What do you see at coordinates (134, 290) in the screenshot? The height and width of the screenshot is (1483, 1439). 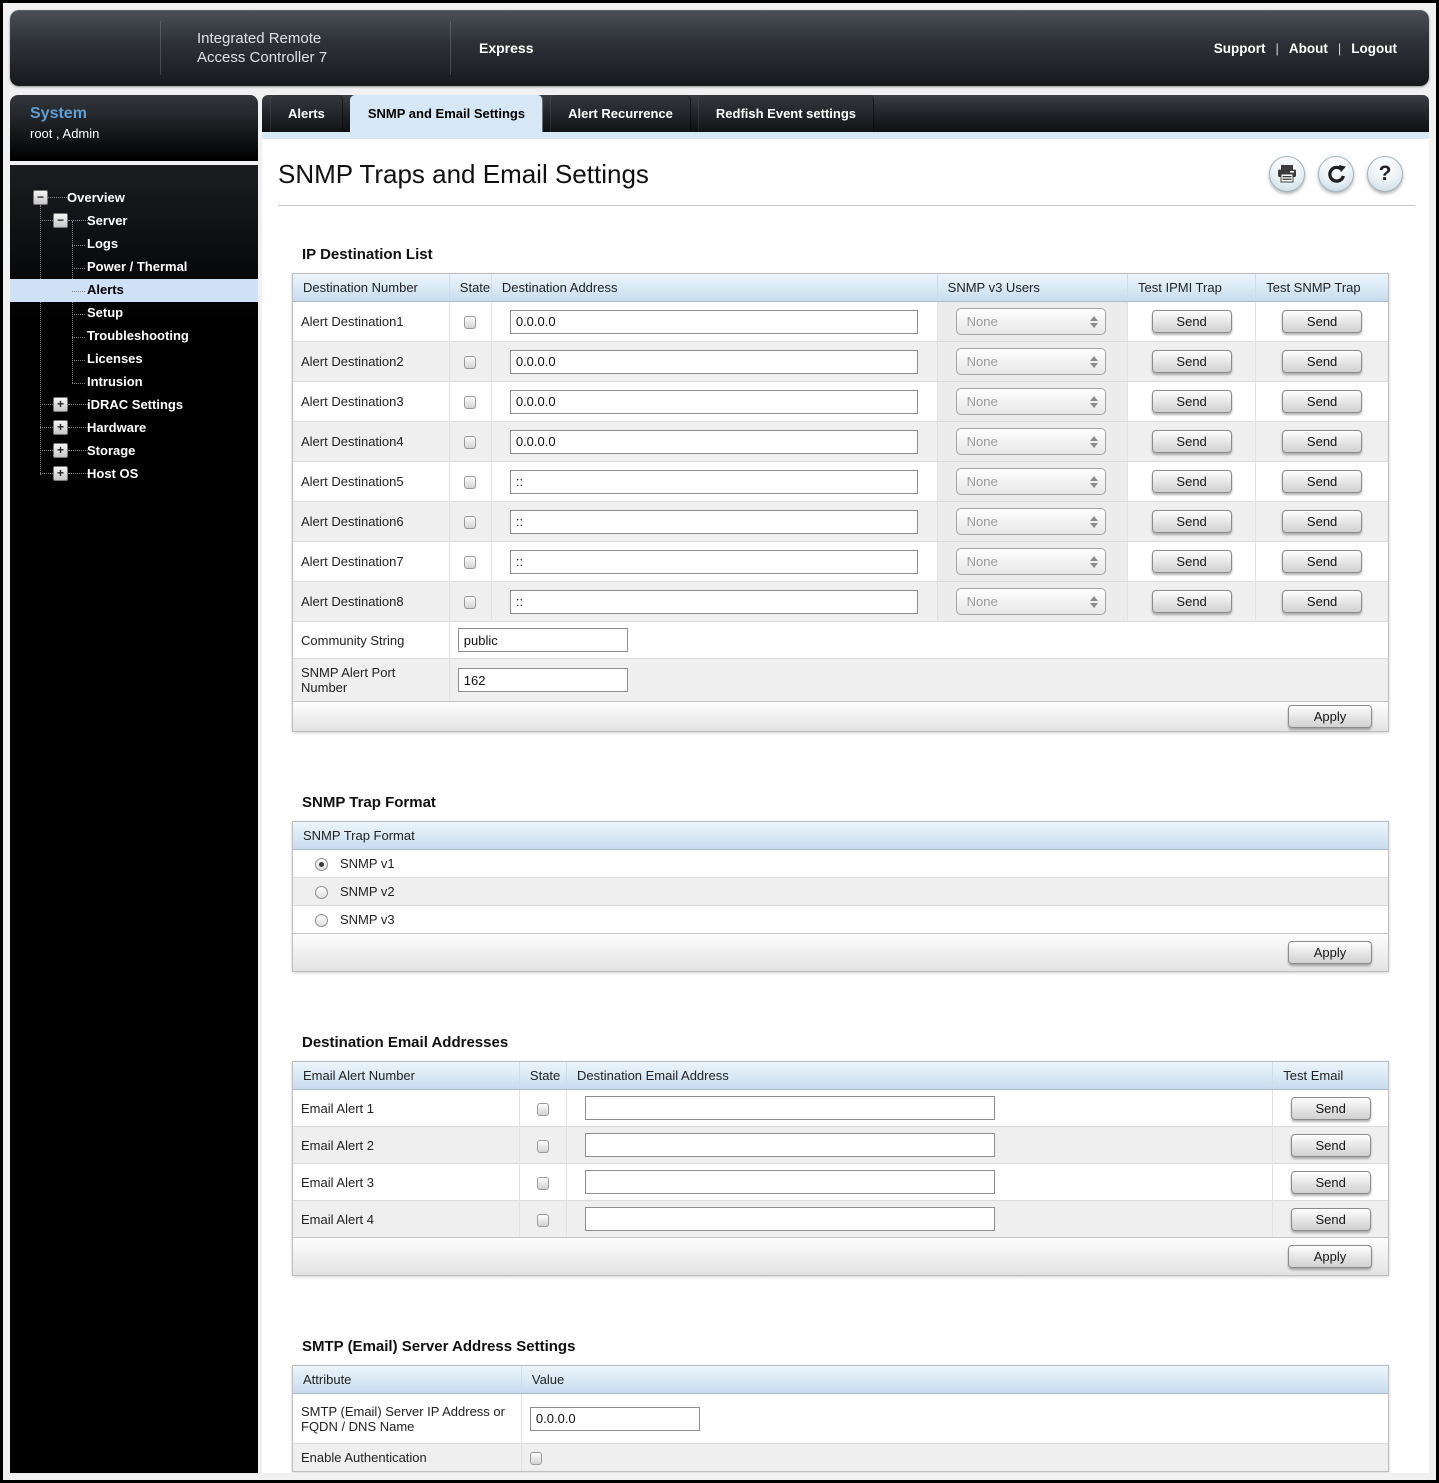 I see `sidebar-item-alerts: Alerts` at bounding box center [134, 290].